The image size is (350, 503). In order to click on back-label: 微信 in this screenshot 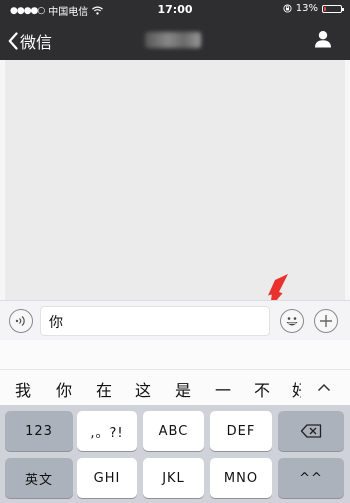, I will do `click(36, 42)`.